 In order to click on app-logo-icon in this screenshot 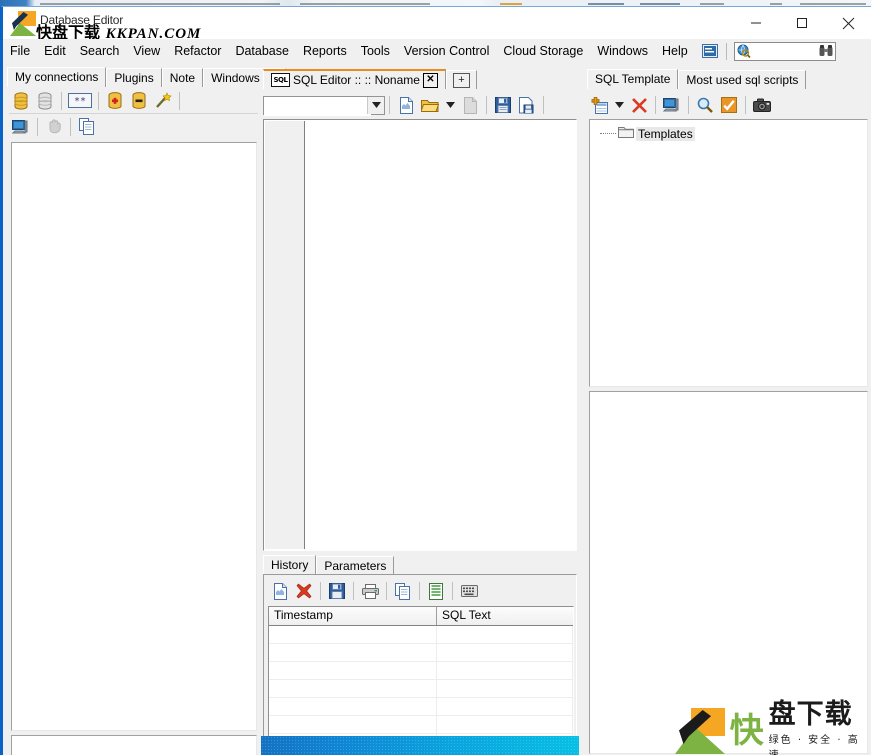, I will do `click(23, 23)`.